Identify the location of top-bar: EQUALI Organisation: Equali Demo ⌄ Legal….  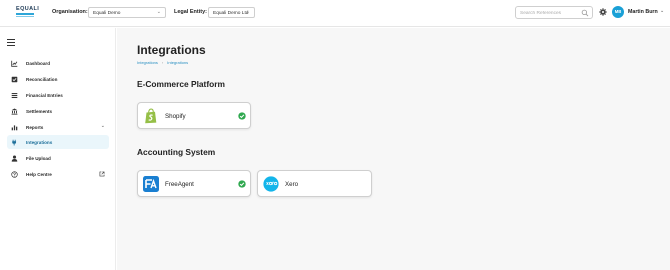
(335, 13).